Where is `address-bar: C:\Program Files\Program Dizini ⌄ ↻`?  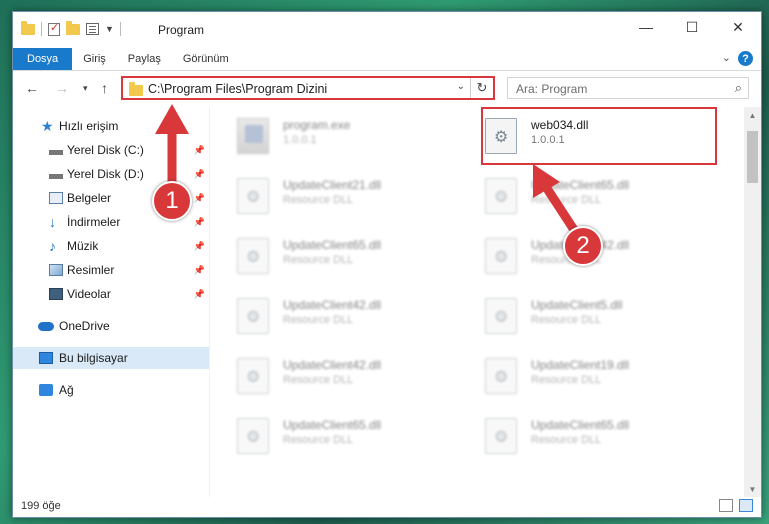 address-bar: C:\Program Files\Program Dizini ⌄ ↻ is located at coordinates (308, 88).